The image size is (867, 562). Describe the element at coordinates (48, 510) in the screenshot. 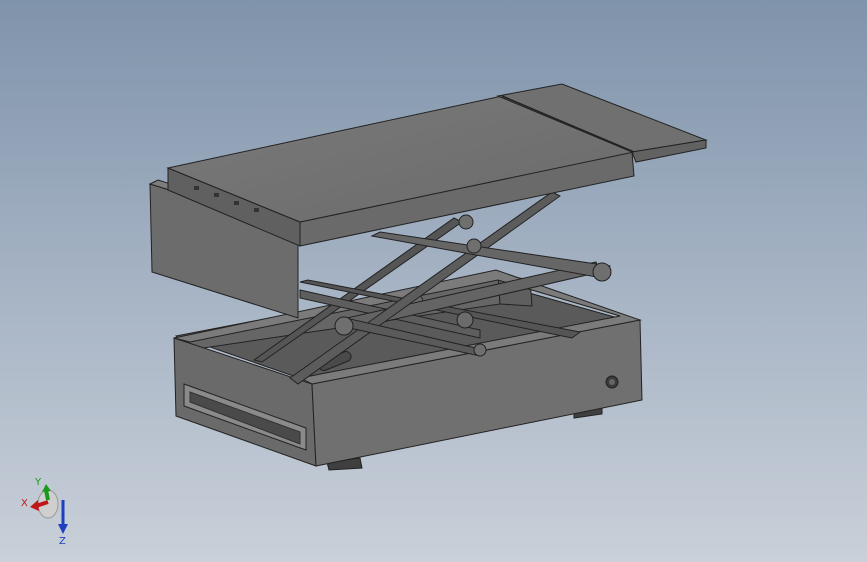

I see `orientation-triad: Y X Z` at that location.